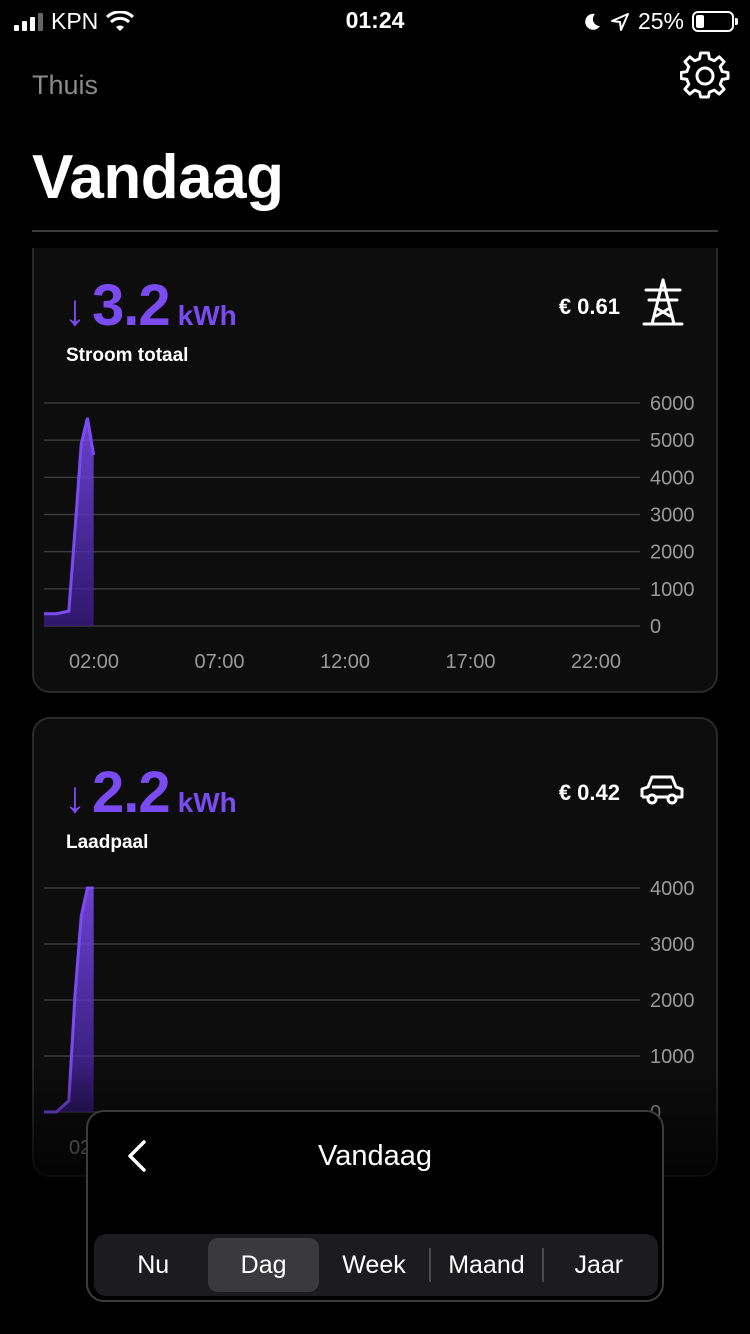 The image size is (750, 1334). I want to click on y-tick-label: 0, so click(655, 627).